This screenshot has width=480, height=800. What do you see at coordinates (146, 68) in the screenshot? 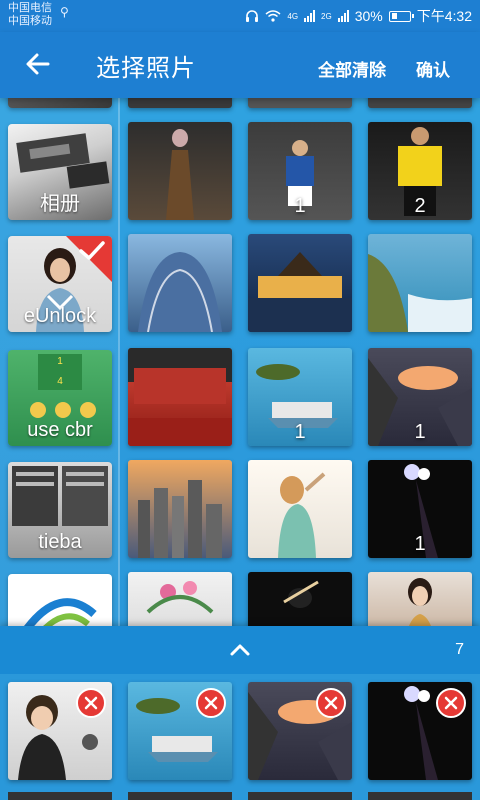
I see `page-title: 选择照片` at bounding box center [146, 68].